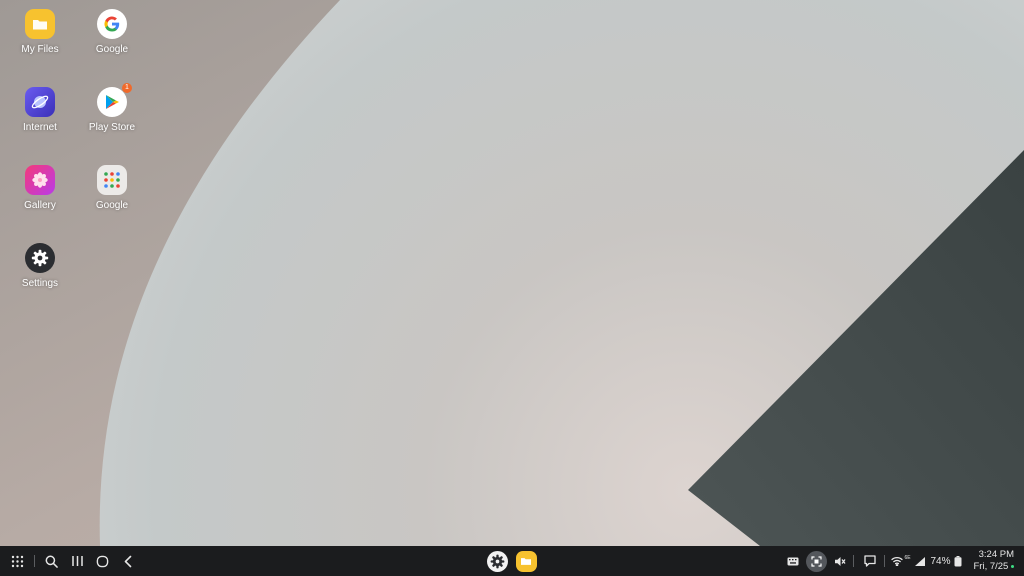 The height and width of the screenshot is (576, 1024). I want to click on battery-percent: 74%, so click(940, 561).